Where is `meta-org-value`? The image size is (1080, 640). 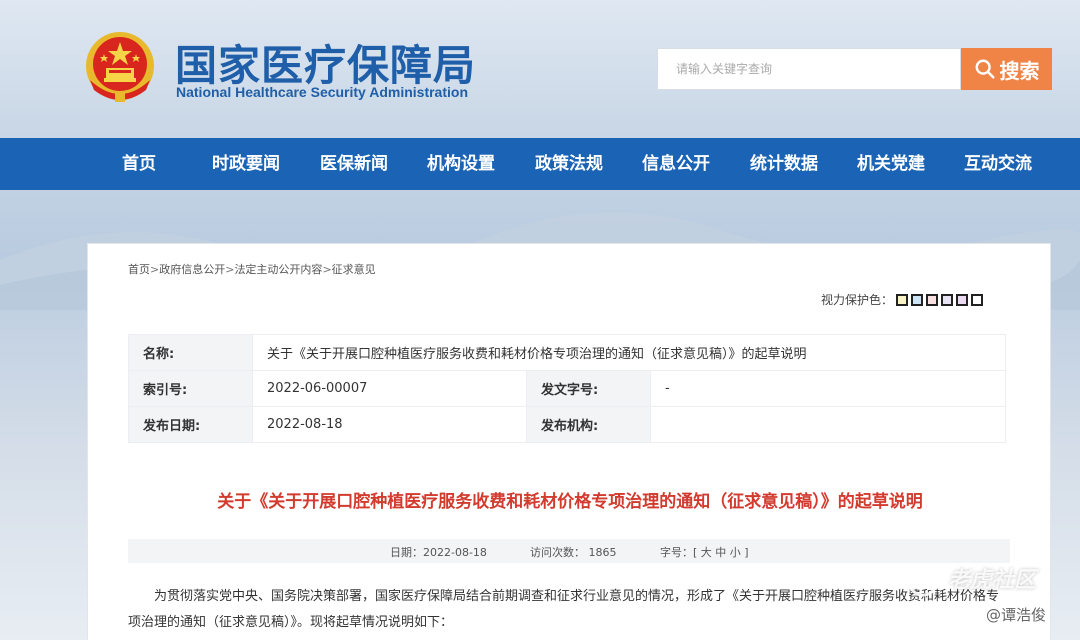
meta-org-value is located at coordinates (828, 424).